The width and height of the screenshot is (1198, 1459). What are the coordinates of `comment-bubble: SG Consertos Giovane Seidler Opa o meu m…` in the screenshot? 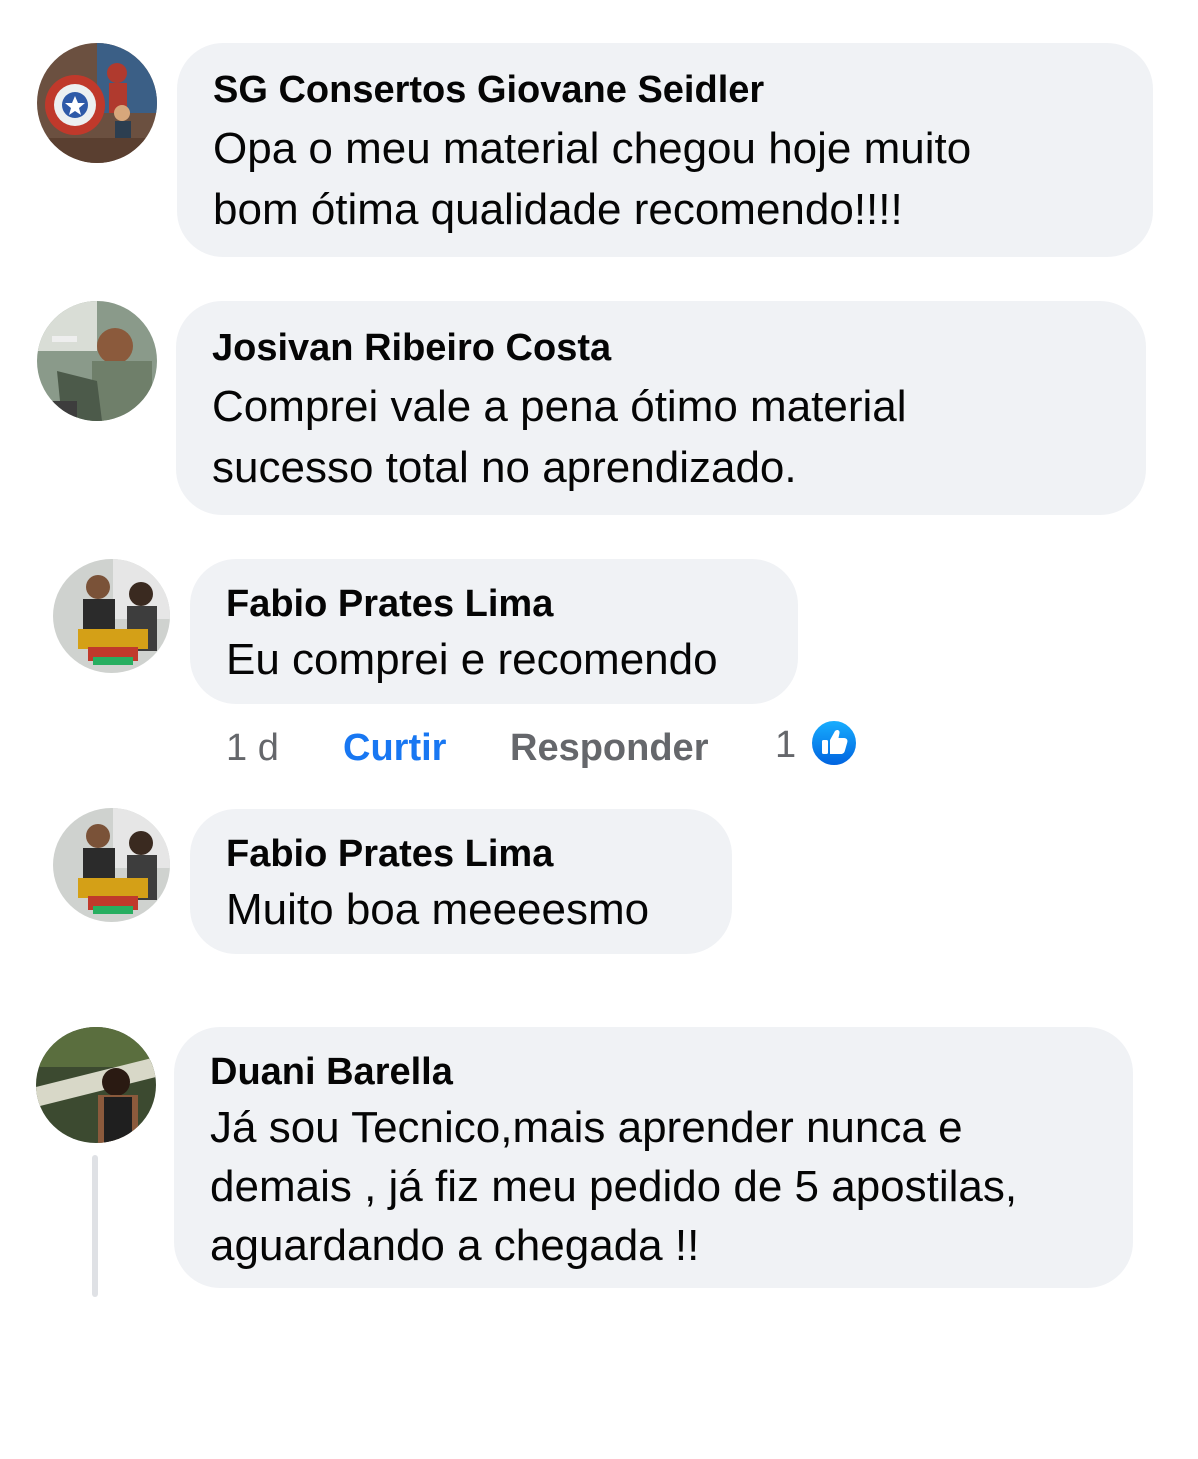 It's located at (665, 150).